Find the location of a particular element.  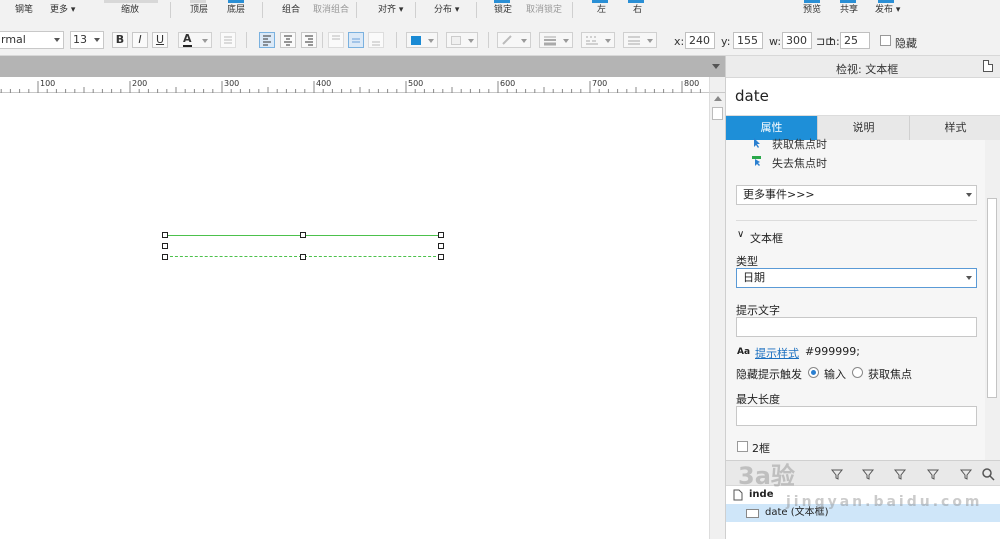

line-width-button is located at coordinates (556, 40).